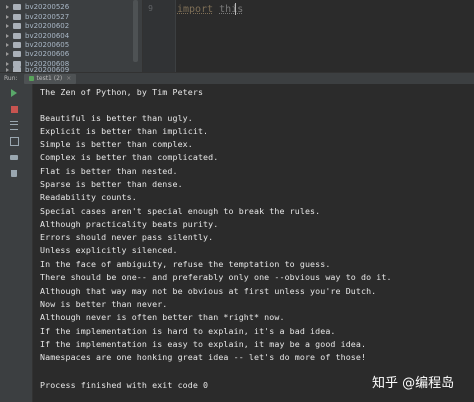 This screenshot has width=474, height=402. I want to click on close-icon: ×, so click(68, 78).